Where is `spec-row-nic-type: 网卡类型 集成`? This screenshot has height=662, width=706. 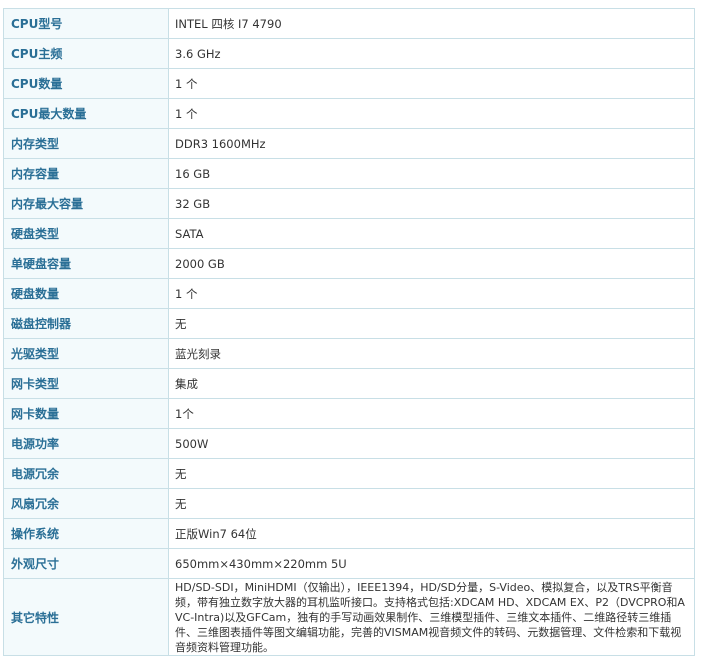 spec-row-nic-type: 网卡类型 集成 is located at coordinates (349, 383).